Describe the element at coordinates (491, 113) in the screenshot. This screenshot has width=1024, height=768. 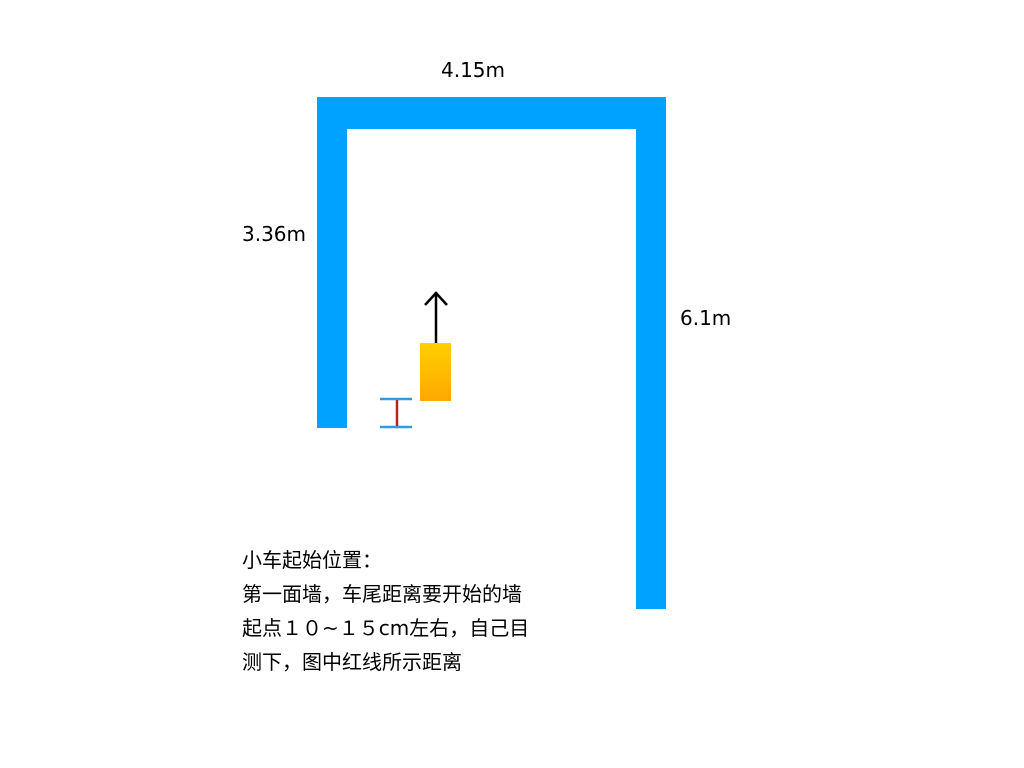
I see `wall-top` at that location.